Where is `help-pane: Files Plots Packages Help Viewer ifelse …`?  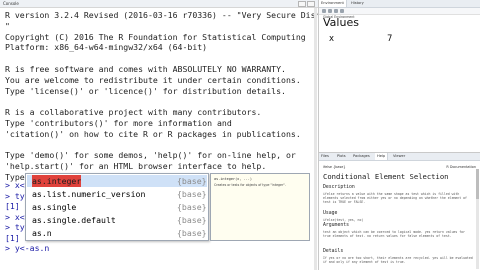 help-pane: Files Plots Packages Help Viewer ifelse … is located at coordinates (399, 211).